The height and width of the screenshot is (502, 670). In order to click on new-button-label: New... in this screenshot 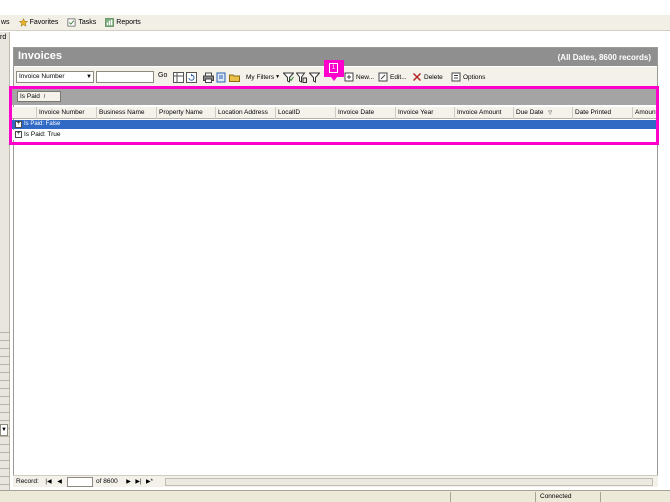, I will do `click(365, 77)`.